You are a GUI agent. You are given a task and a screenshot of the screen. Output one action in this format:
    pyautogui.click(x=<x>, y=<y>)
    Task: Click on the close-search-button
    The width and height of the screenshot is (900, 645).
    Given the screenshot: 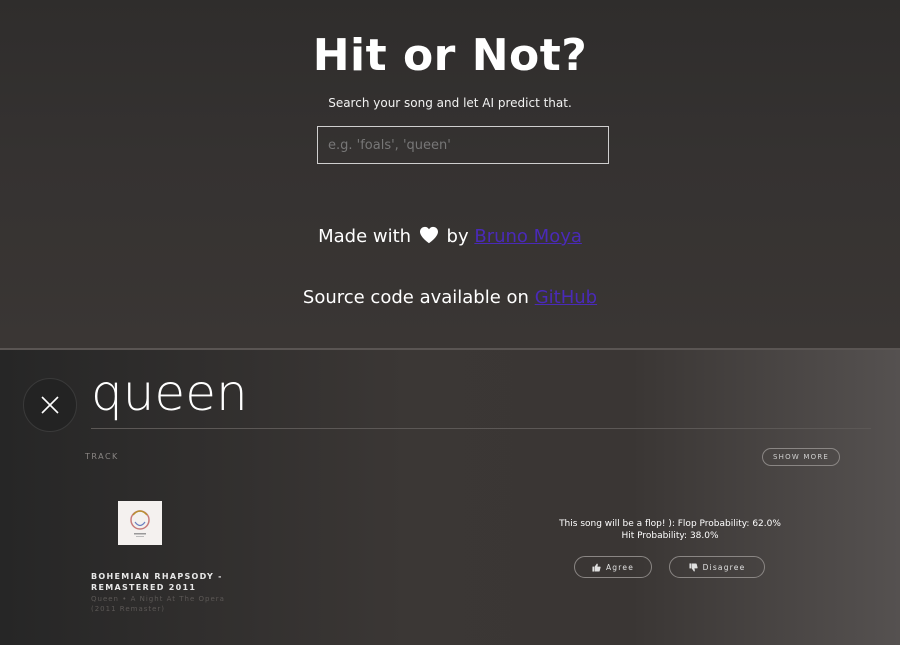 What is the action you would take?
    pyautogui.click(x=50, y=405)
    